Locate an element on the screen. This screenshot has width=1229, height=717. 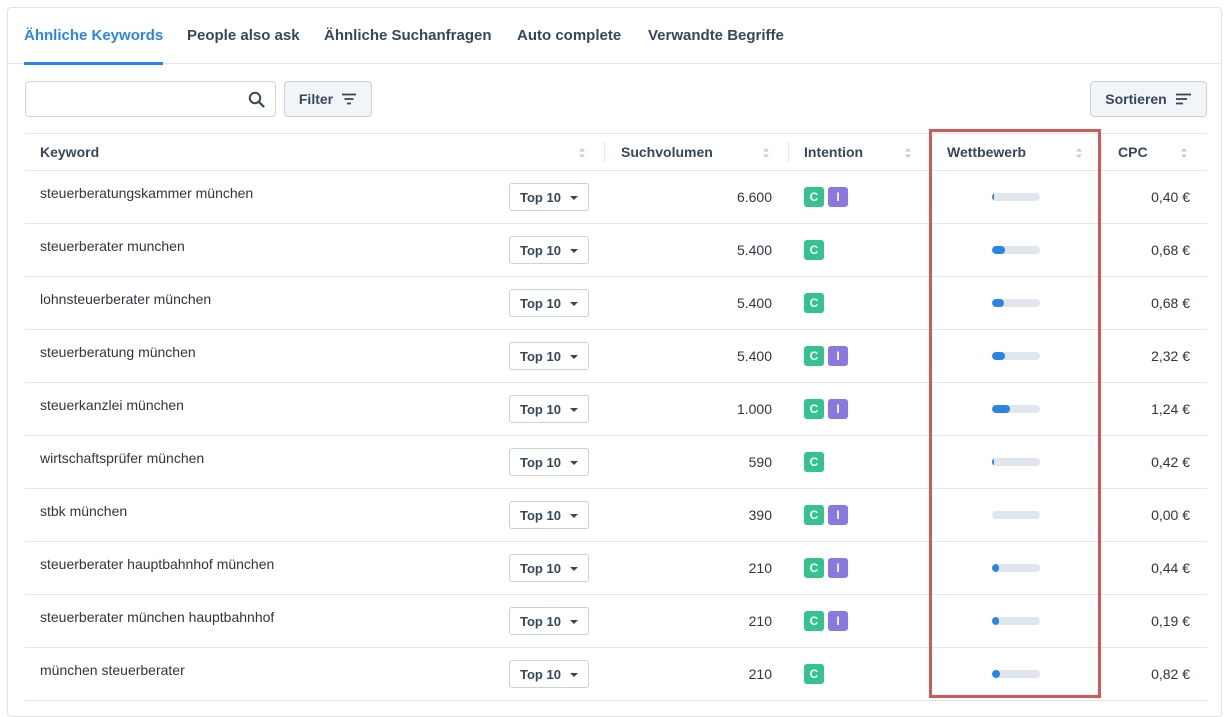
column-header-suchvolumen: Suchvolumen is located at coordinates (667, 152).